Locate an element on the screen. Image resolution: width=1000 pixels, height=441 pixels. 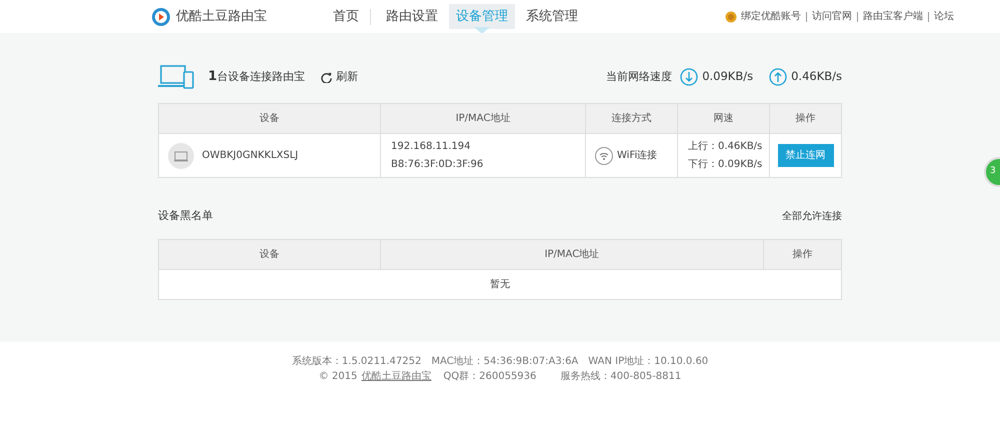
download-speed: 0.09KB/s is located at coordinates (728, 77).